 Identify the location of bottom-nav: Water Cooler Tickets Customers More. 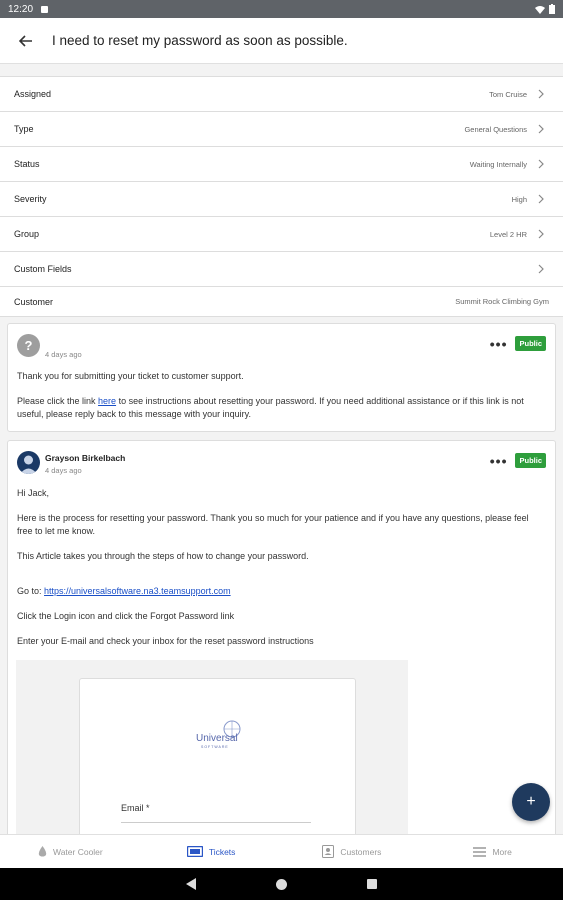
(281, 851).